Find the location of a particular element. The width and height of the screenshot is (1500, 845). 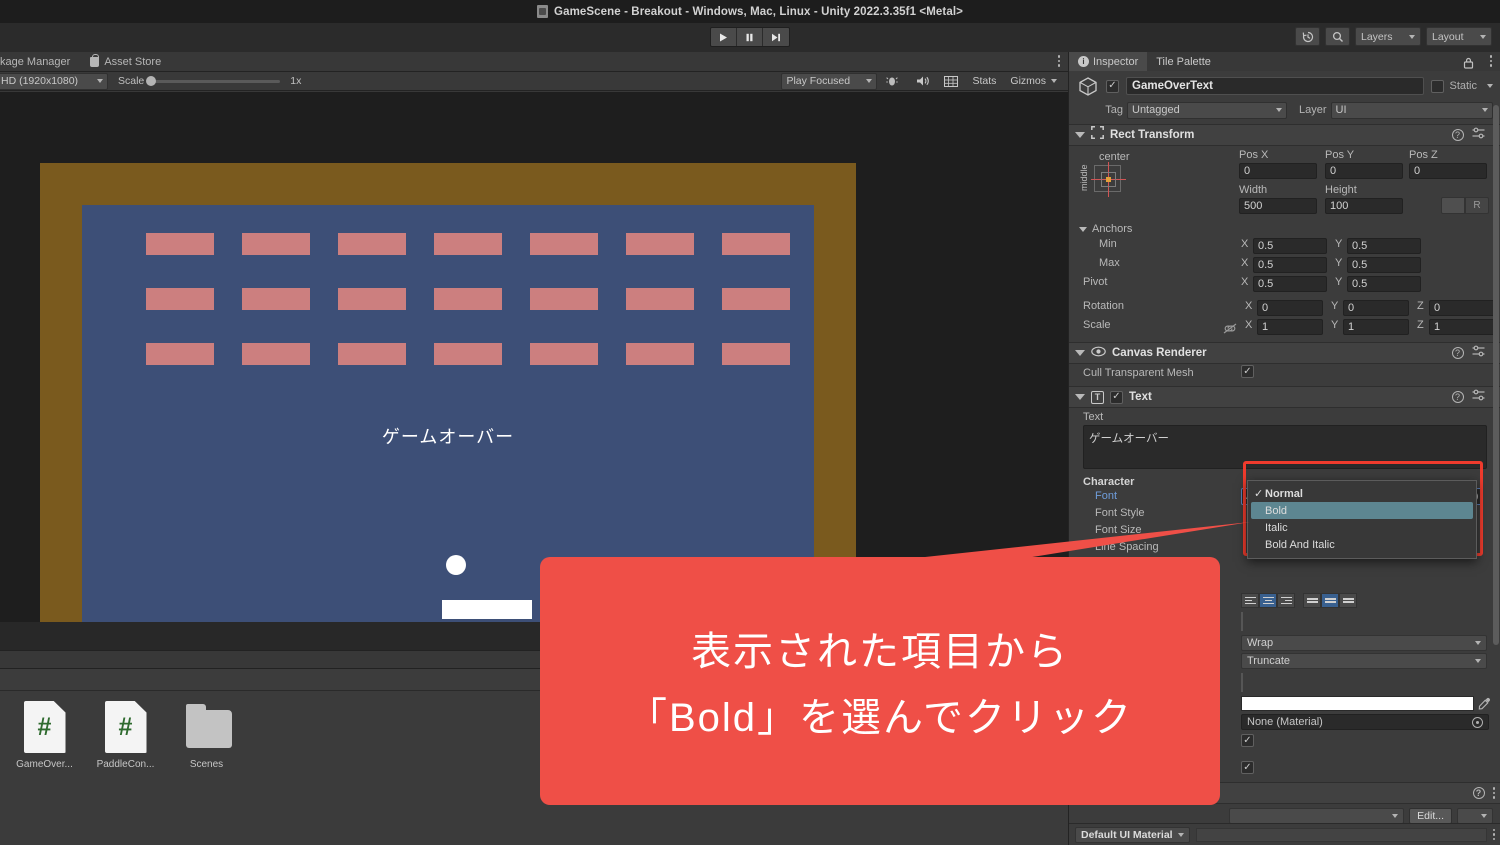

bug-icon is located at coordinates (892, 81).